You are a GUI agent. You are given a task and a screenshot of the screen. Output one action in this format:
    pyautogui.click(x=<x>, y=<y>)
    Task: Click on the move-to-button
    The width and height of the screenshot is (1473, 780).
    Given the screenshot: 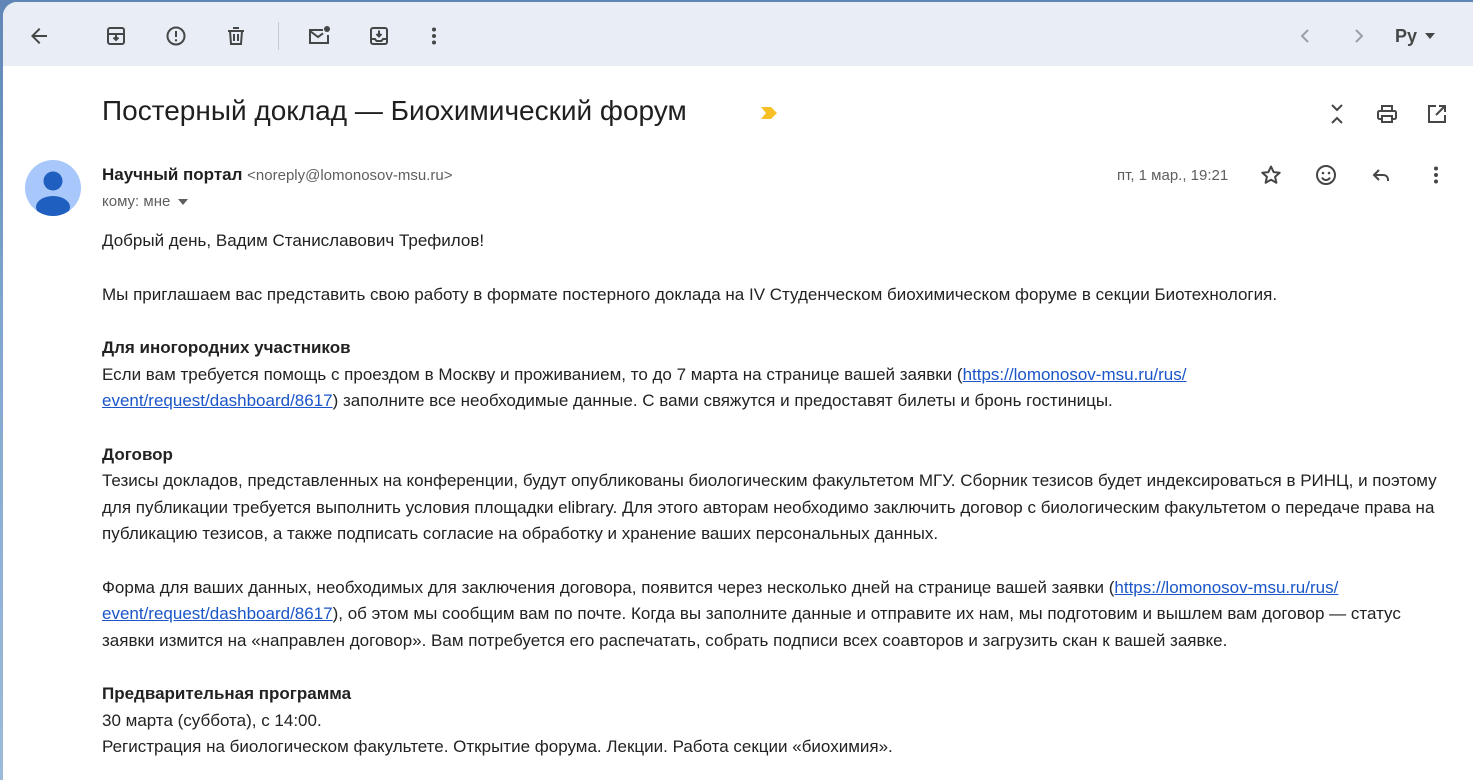 What is the action you would take?
    pyautogui.click(x=379, y=36)
    